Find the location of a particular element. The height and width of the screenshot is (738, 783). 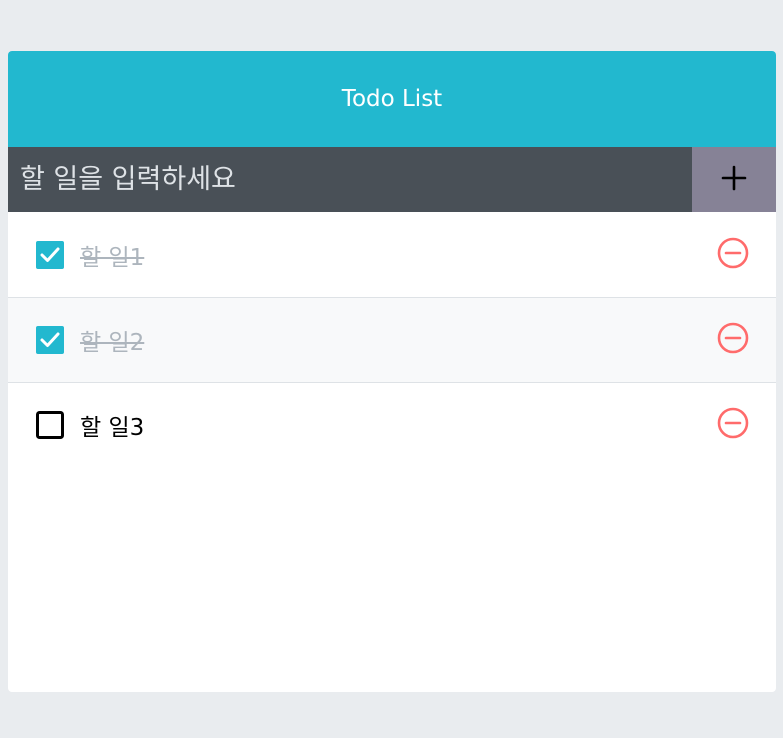

todo-list-item: 할 일2 is located at coordinates (392, 339).